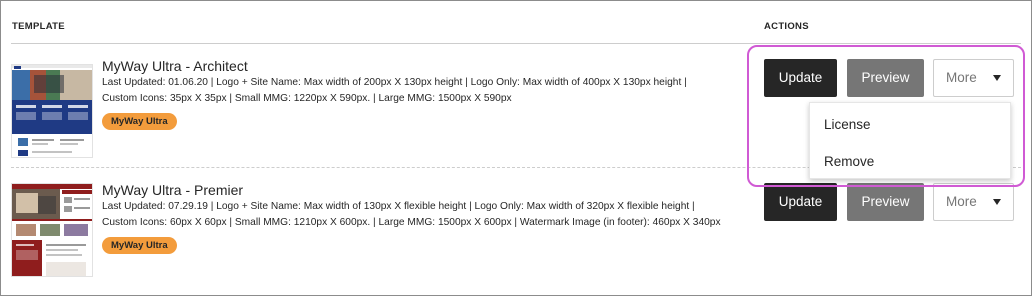 The image size is (1032, 296). What do you see at coordinates (786, 26) in the screenshot?
I see `column-header-actions: ACTIONS` at bounding box center [786, 26].